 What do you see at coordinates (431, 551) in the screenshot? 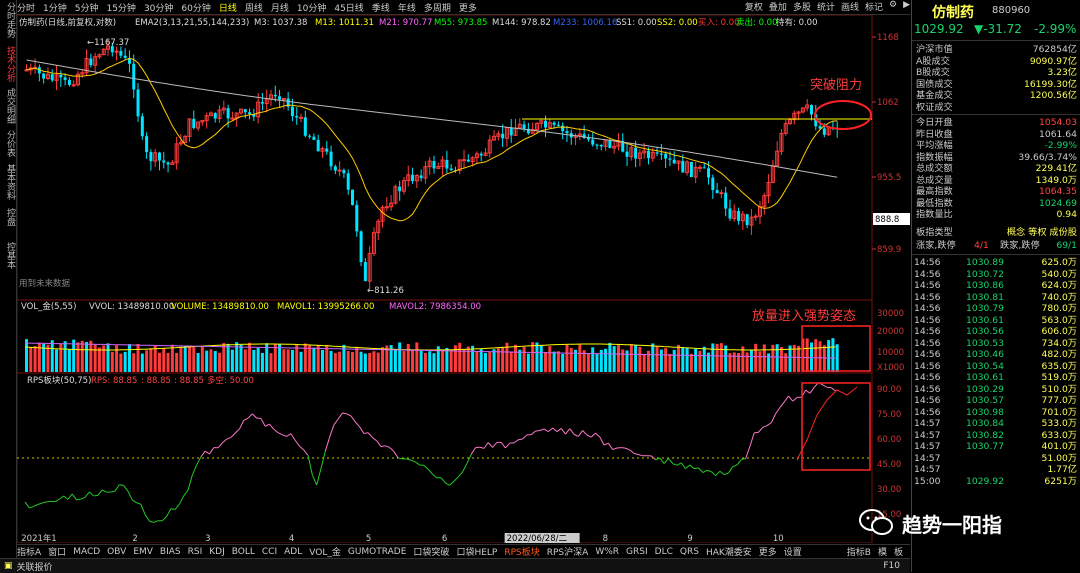
I see `indicator-tab: 口袋突破` at bounding box center [431, 551].